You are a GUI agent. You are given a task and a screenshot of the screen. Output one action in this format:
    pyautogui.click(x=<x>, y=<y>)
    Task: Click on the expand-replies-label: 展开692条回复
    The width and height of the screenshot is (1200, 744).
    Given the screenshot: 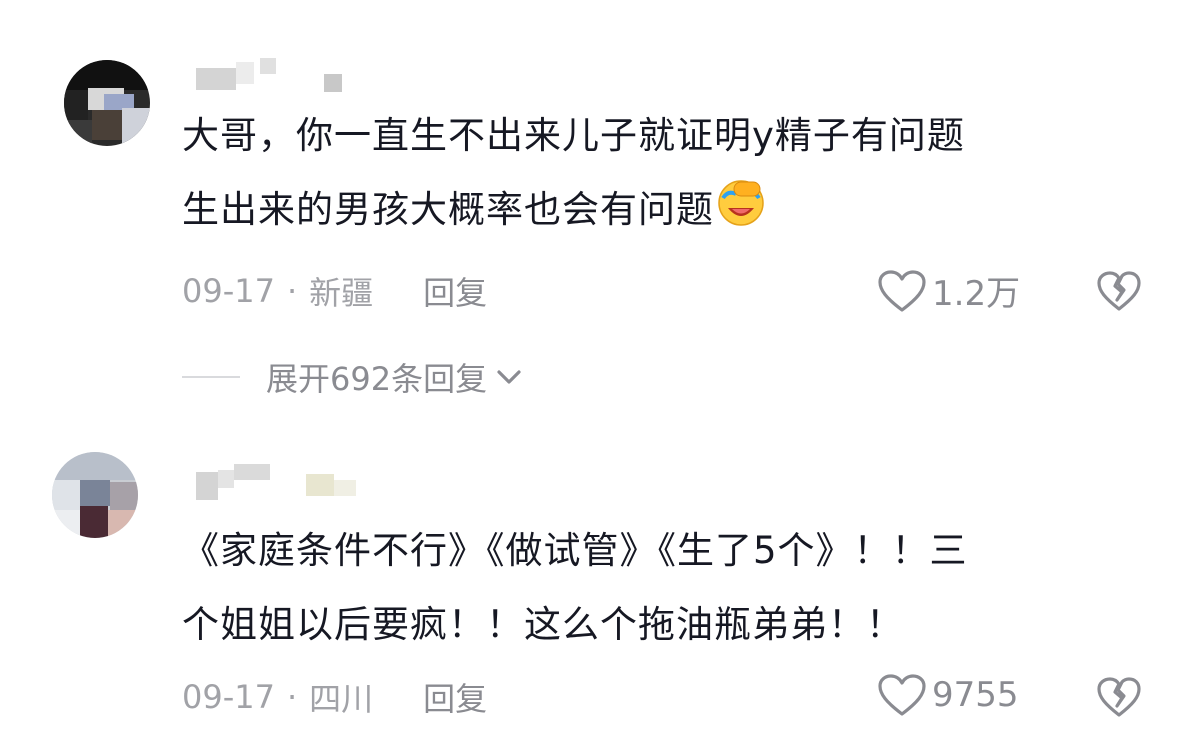 What is the action you would take?
    pyautogui.click(x=377, y=379)
    